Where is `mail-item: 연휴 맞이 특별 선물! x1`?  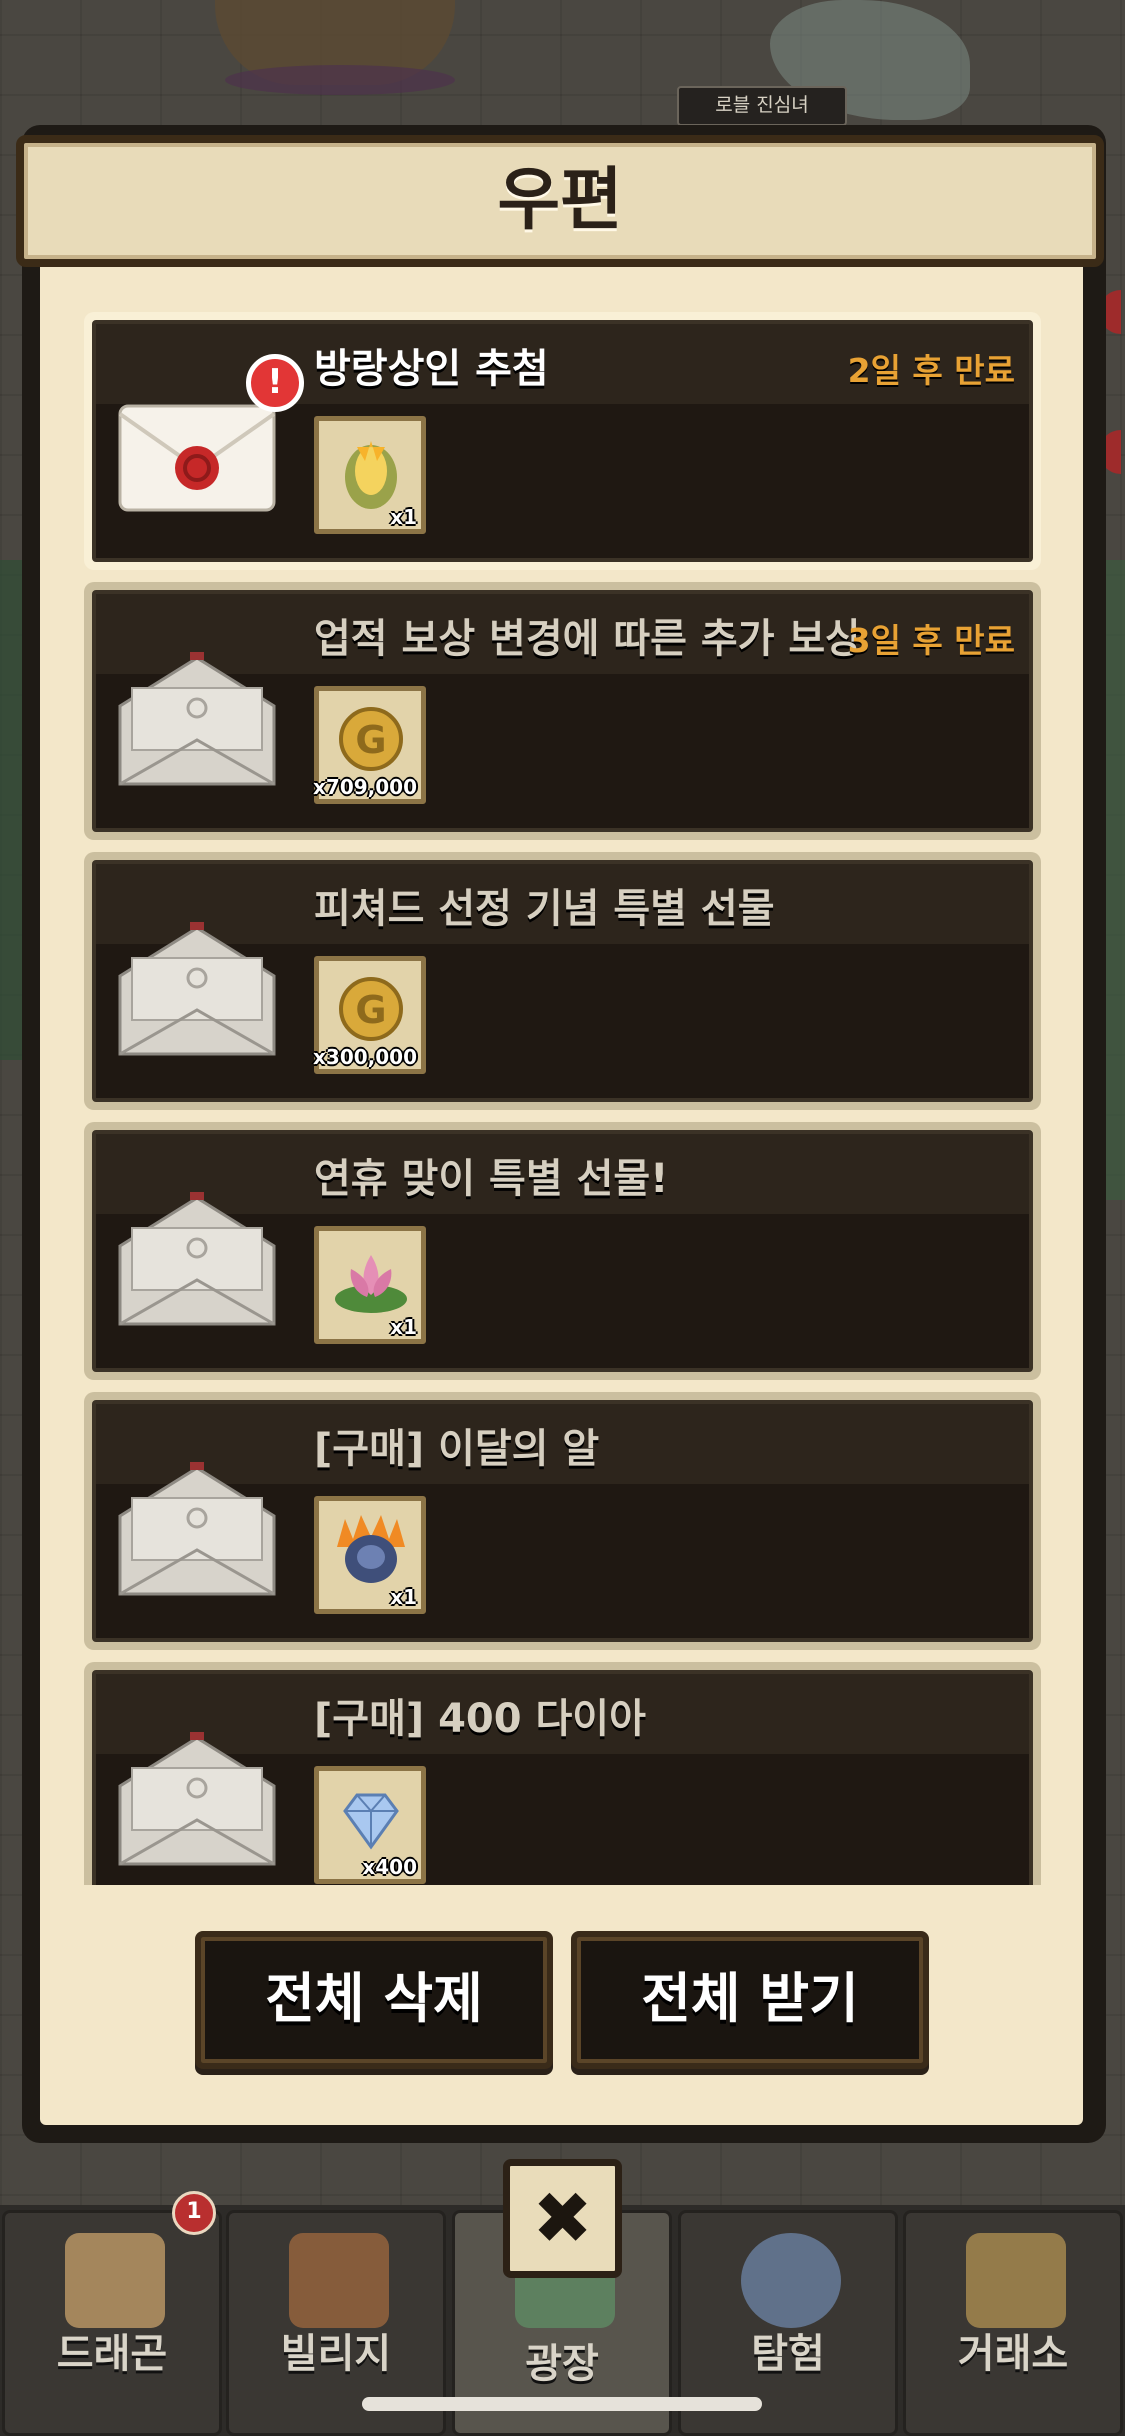 mail-item: 연휴 맞이 특별 선물! x1 is located at coordinates (562, 1251).